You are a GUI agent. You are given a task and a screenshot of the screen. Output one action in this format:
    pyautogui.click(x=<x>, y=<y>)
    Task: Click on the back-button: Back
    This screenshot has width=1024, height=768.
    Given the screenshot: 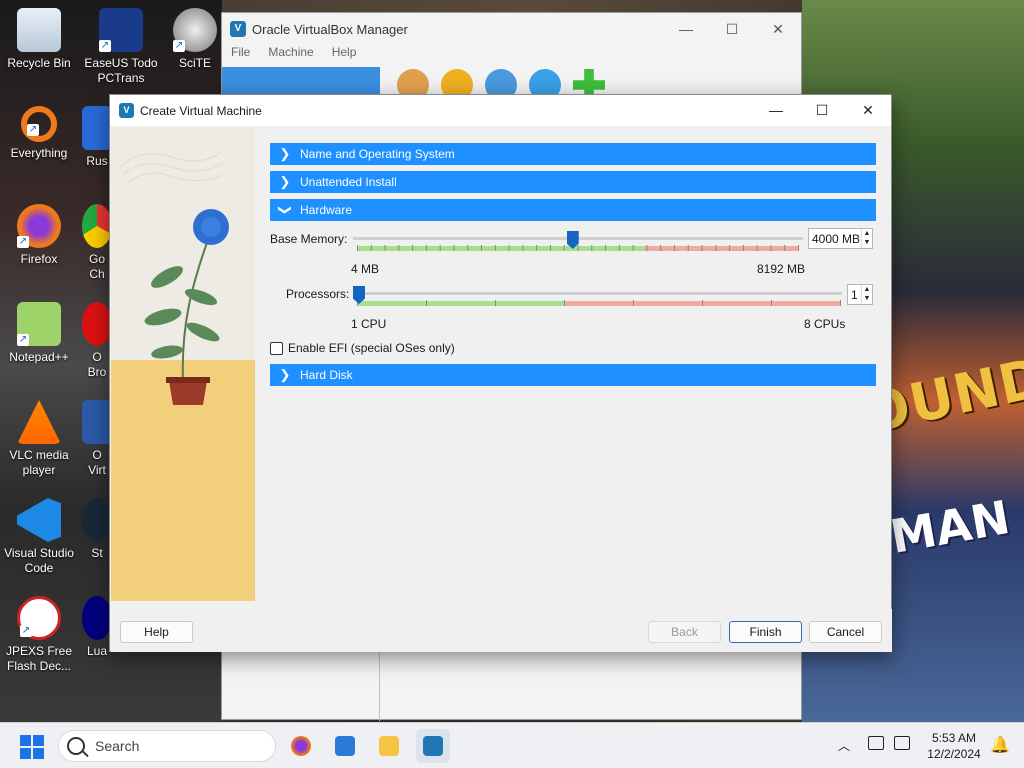 What is the action you would take?
    pyautogui.click(x=684, y=632)
    